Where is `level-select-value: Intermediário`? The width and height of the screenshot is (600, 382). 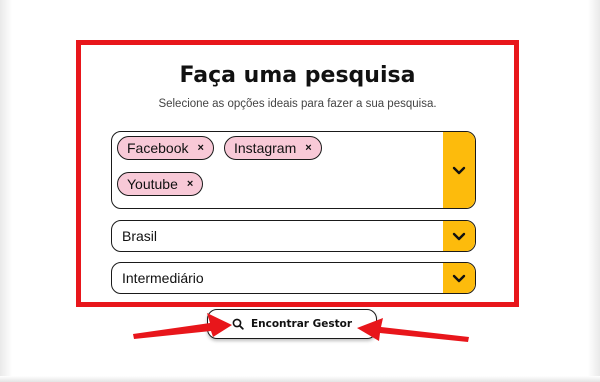
level-select-value: Intermediário is located at coordinates (163, 278).